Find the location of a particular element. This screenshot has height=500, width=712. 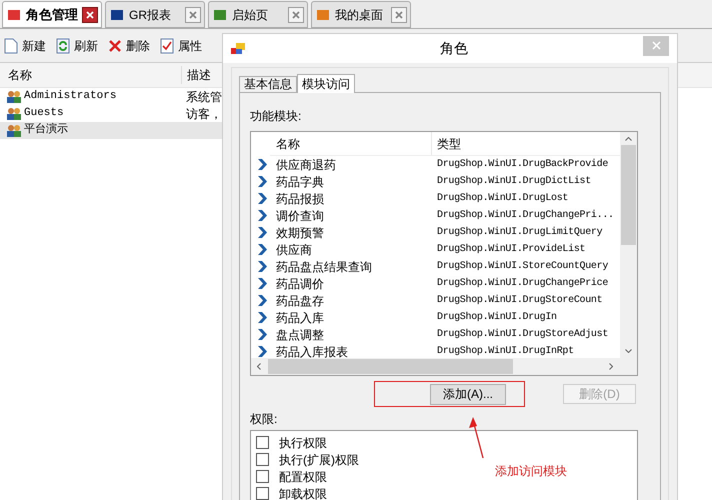

module-type: DrugShop.WinUI.DrugChangePrice is located at coordinates (522, 283).